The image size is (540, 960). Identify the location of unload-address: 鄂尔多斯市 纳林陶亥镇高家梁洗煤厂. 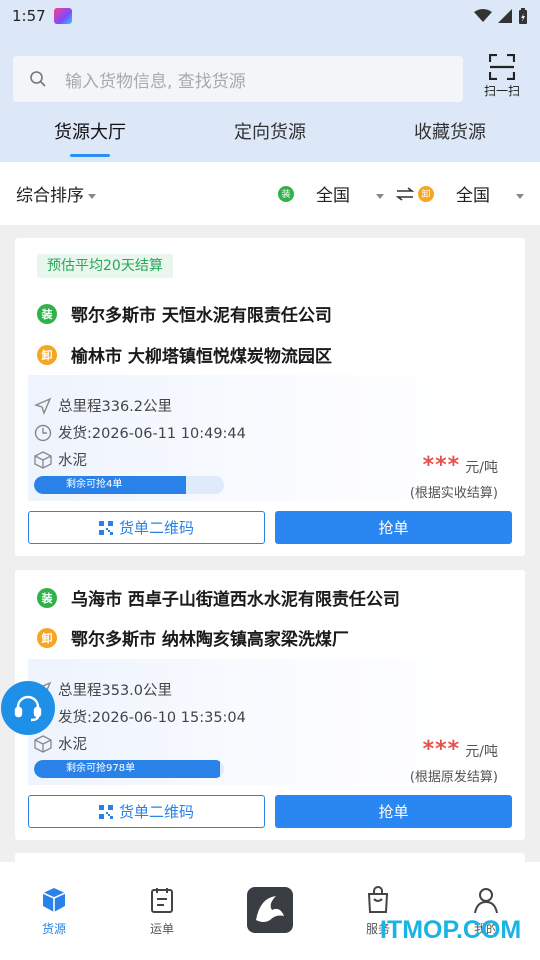
(210, 640).